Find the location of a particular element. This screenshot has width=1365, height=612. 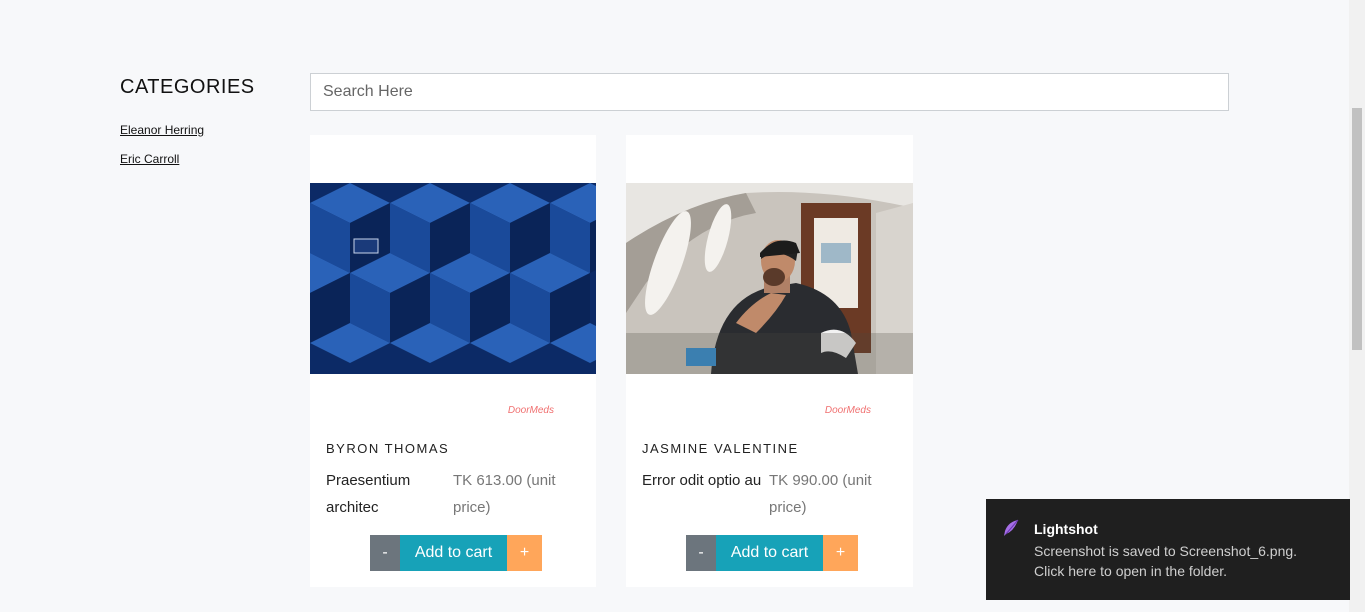

page-scrollbar is located at coordinates (1357, 306).